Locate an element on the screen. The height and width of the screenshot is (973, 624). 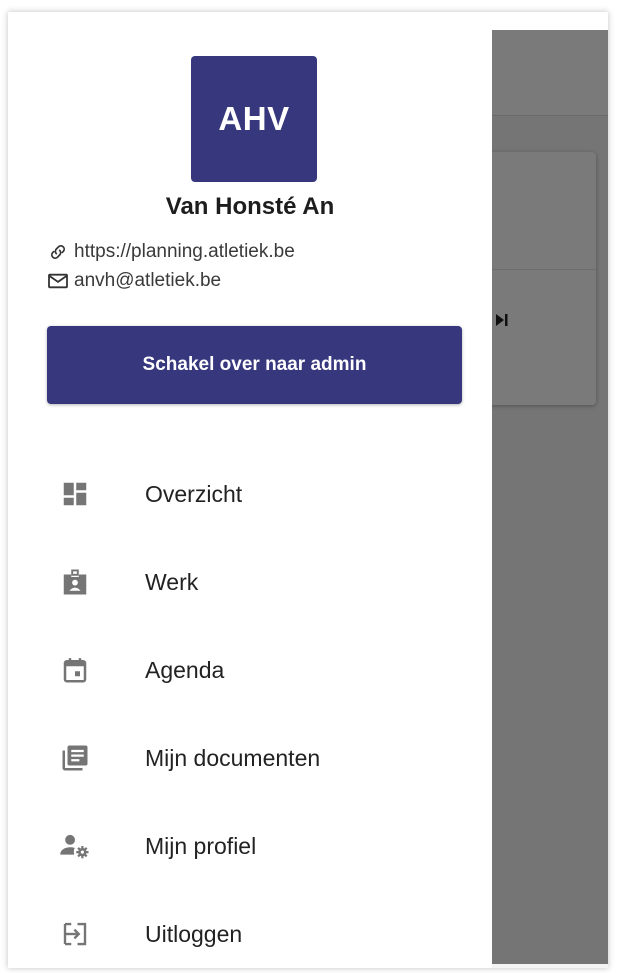
avatar: AHV is located at coordinates (254, 119).